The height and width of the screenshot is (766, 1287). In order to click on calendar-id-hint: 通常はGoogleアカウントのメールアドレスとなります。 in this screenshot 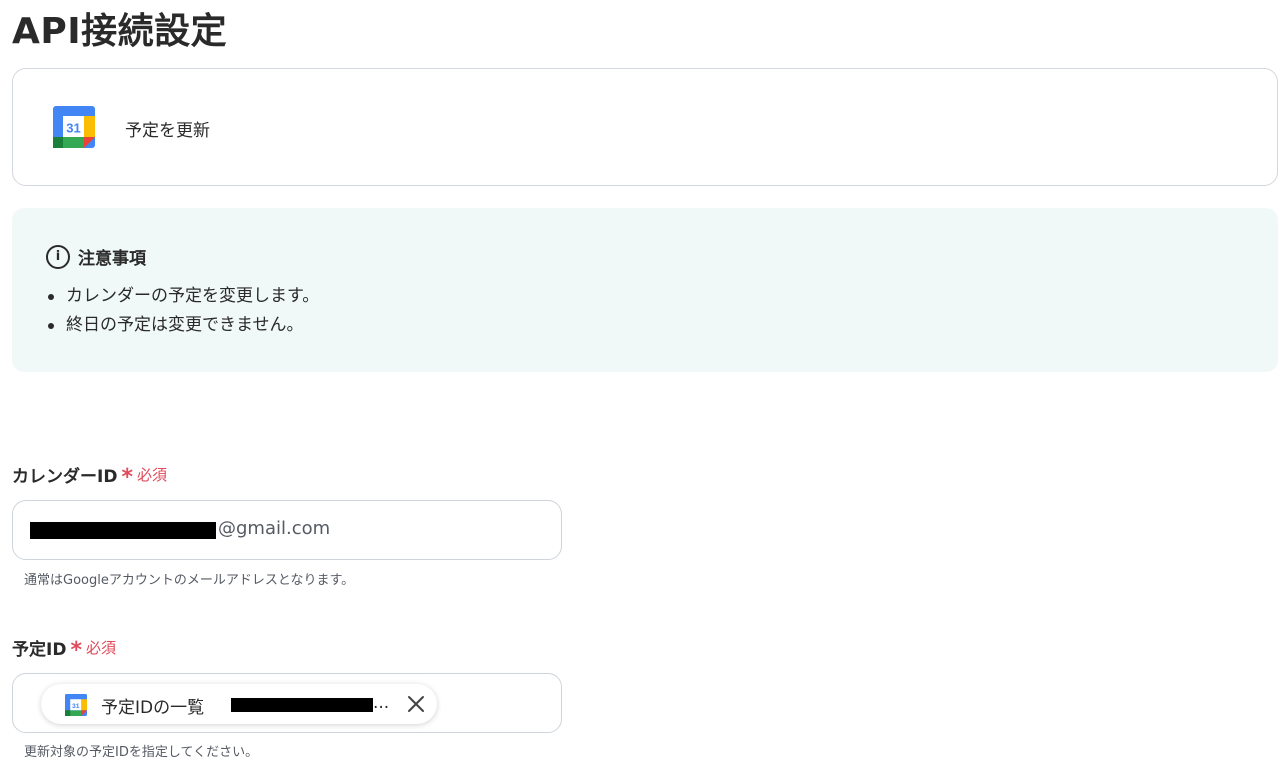, I will do `click(189, 580)`.